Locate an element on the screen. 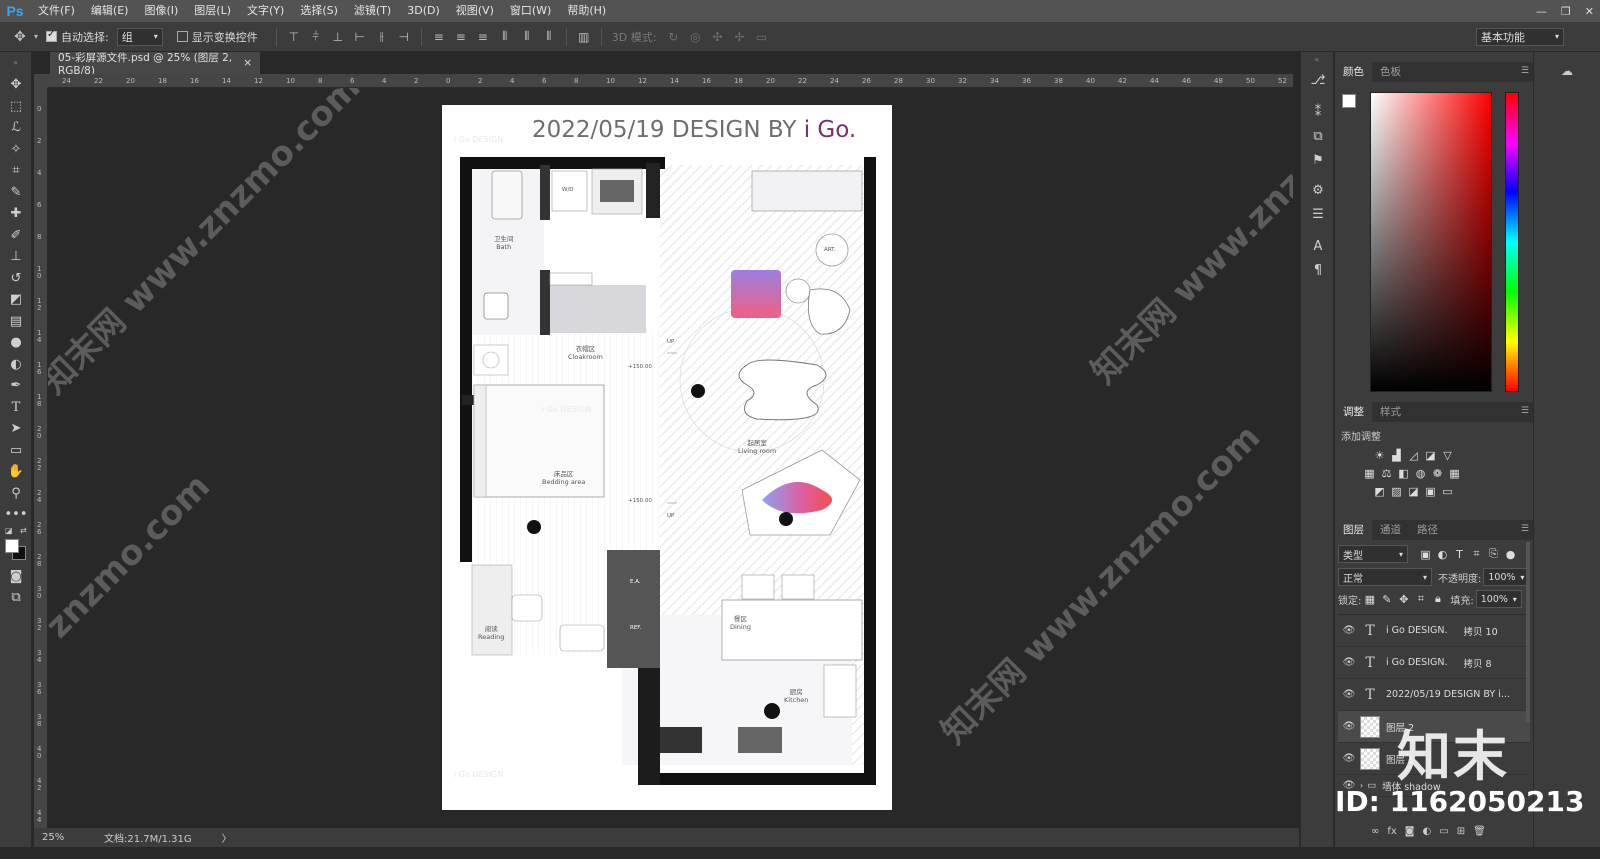 This screenshot has height=859, width=1600. foreground-color-swatch is located at coordinates (12, 545).